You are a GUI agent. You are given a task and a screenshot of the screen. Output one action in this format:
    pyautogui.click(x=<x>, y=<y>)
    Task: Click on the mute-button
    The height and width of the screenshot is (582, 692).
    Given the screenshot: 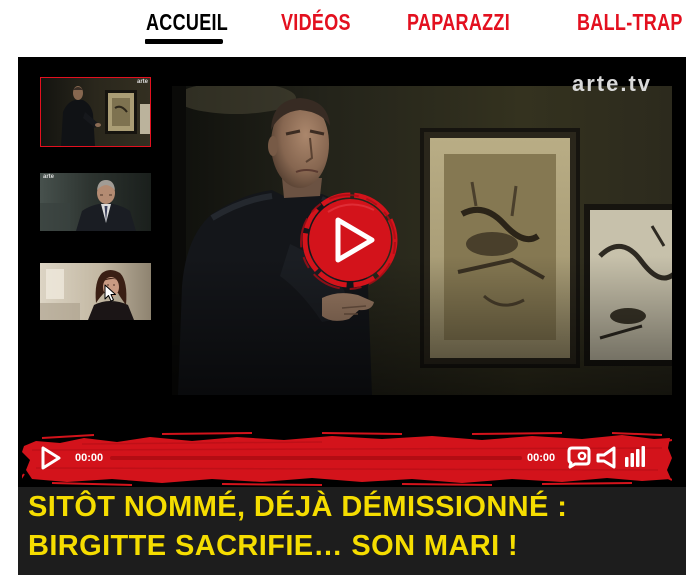 What is the action you would take?
    pyautogui.click(x=606, y=457)
    